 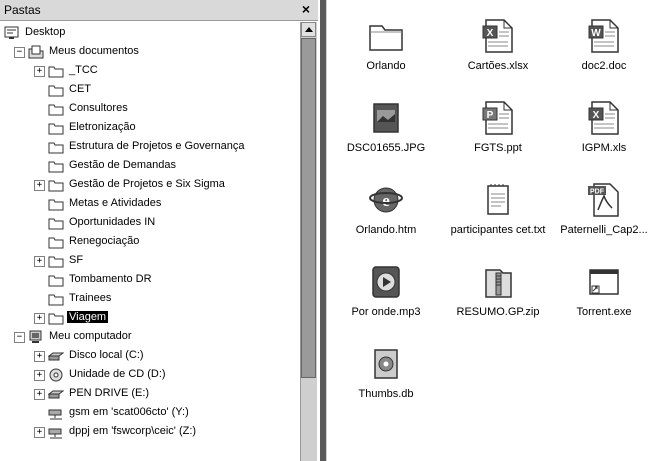 I want to click on file-item: W doc2.doc, so click(x=603, y=45).